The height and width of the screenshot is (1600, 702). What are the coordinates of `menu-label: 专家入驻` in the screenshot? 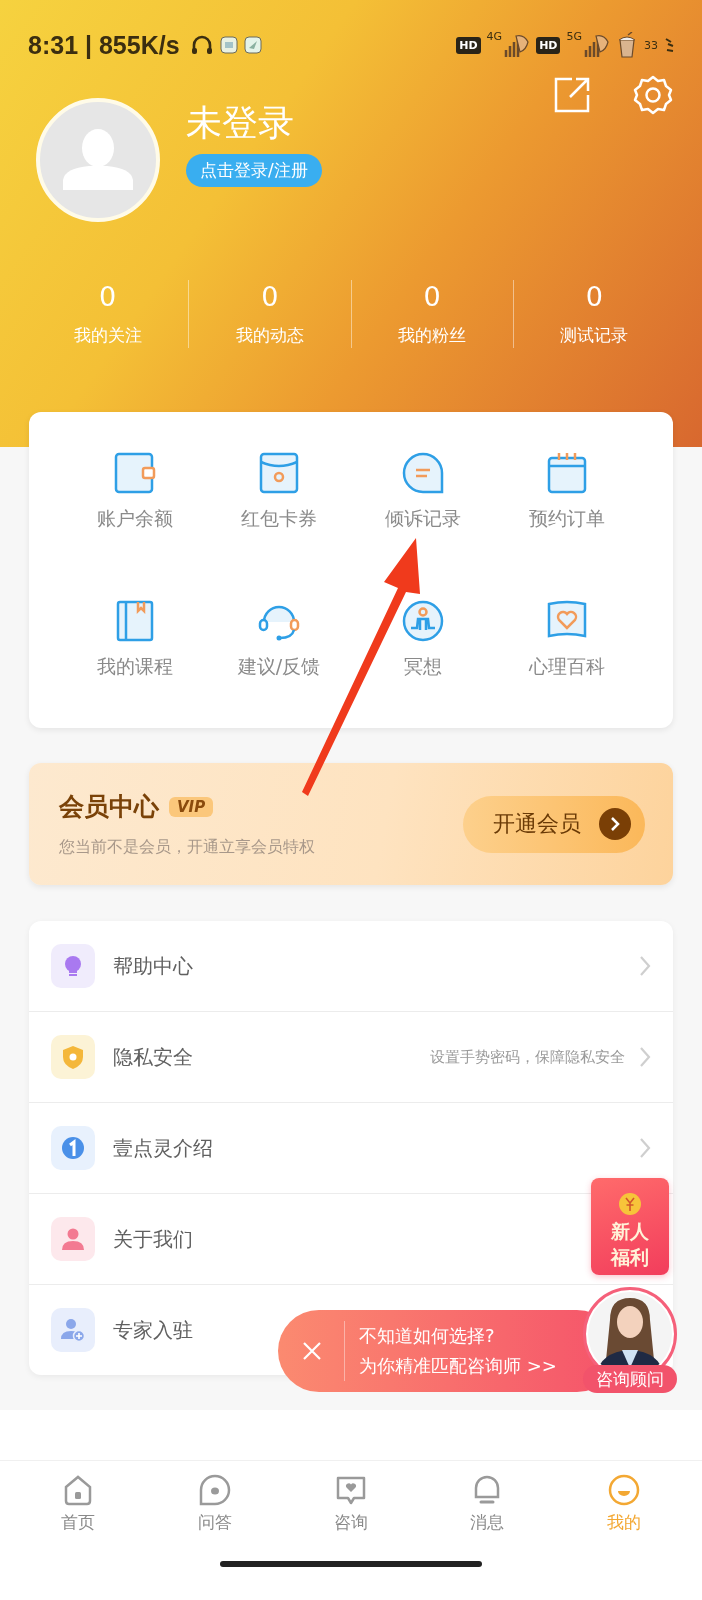 It's located at (153, 1330).